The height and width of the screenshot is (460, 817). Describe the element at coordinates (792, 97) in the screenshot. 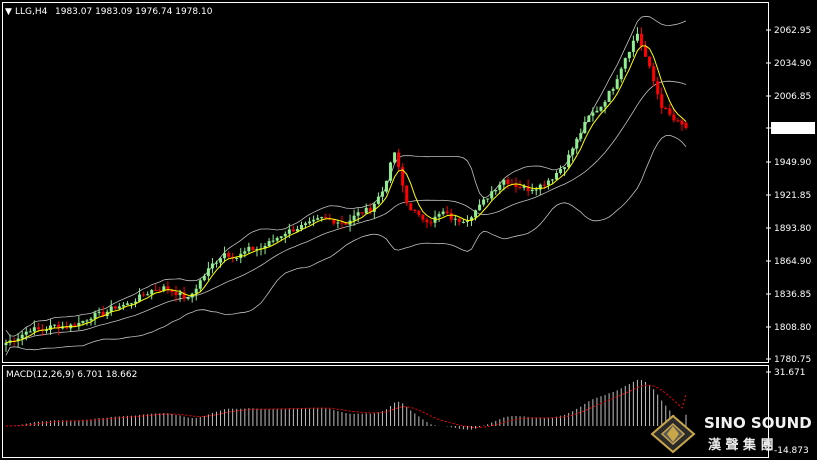

I see `price-tick-label: 2006.85` at that location.